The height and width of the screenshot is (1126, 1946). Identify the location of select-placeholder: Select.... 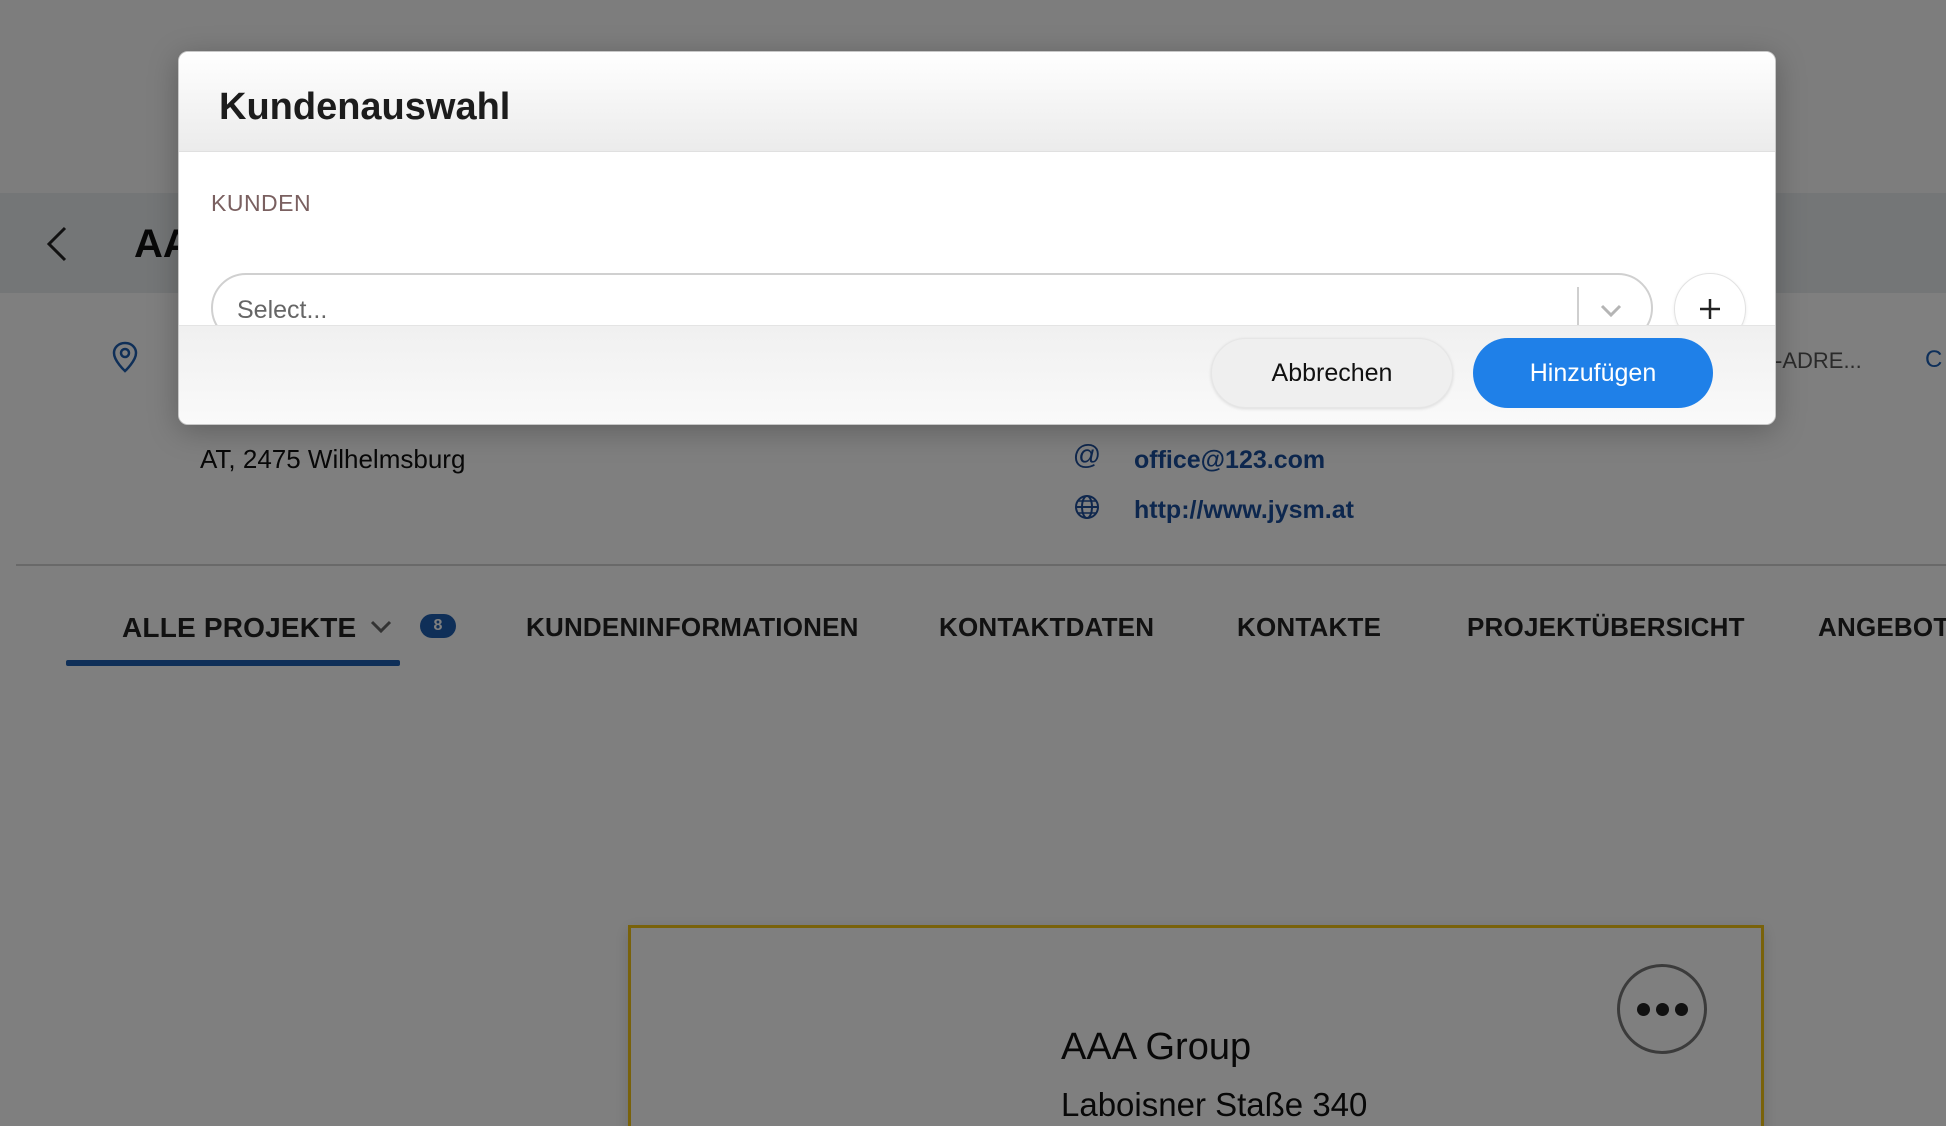
(282, 310).